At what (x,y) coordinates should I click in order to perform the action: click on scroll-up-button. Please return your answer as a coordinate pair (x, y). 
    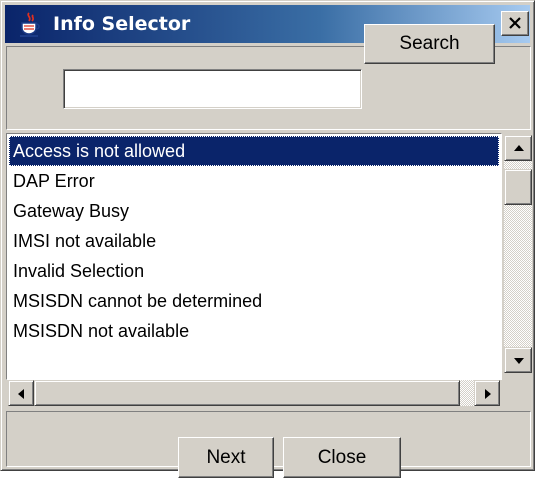
    Looking at the image, I should click on (518, 148).